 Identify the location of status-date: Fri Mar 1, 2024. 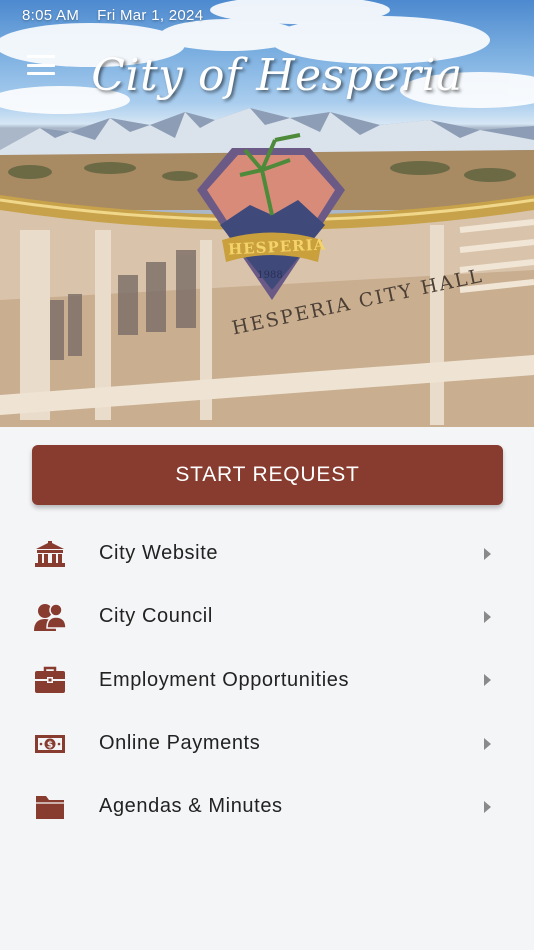
(150, 15).